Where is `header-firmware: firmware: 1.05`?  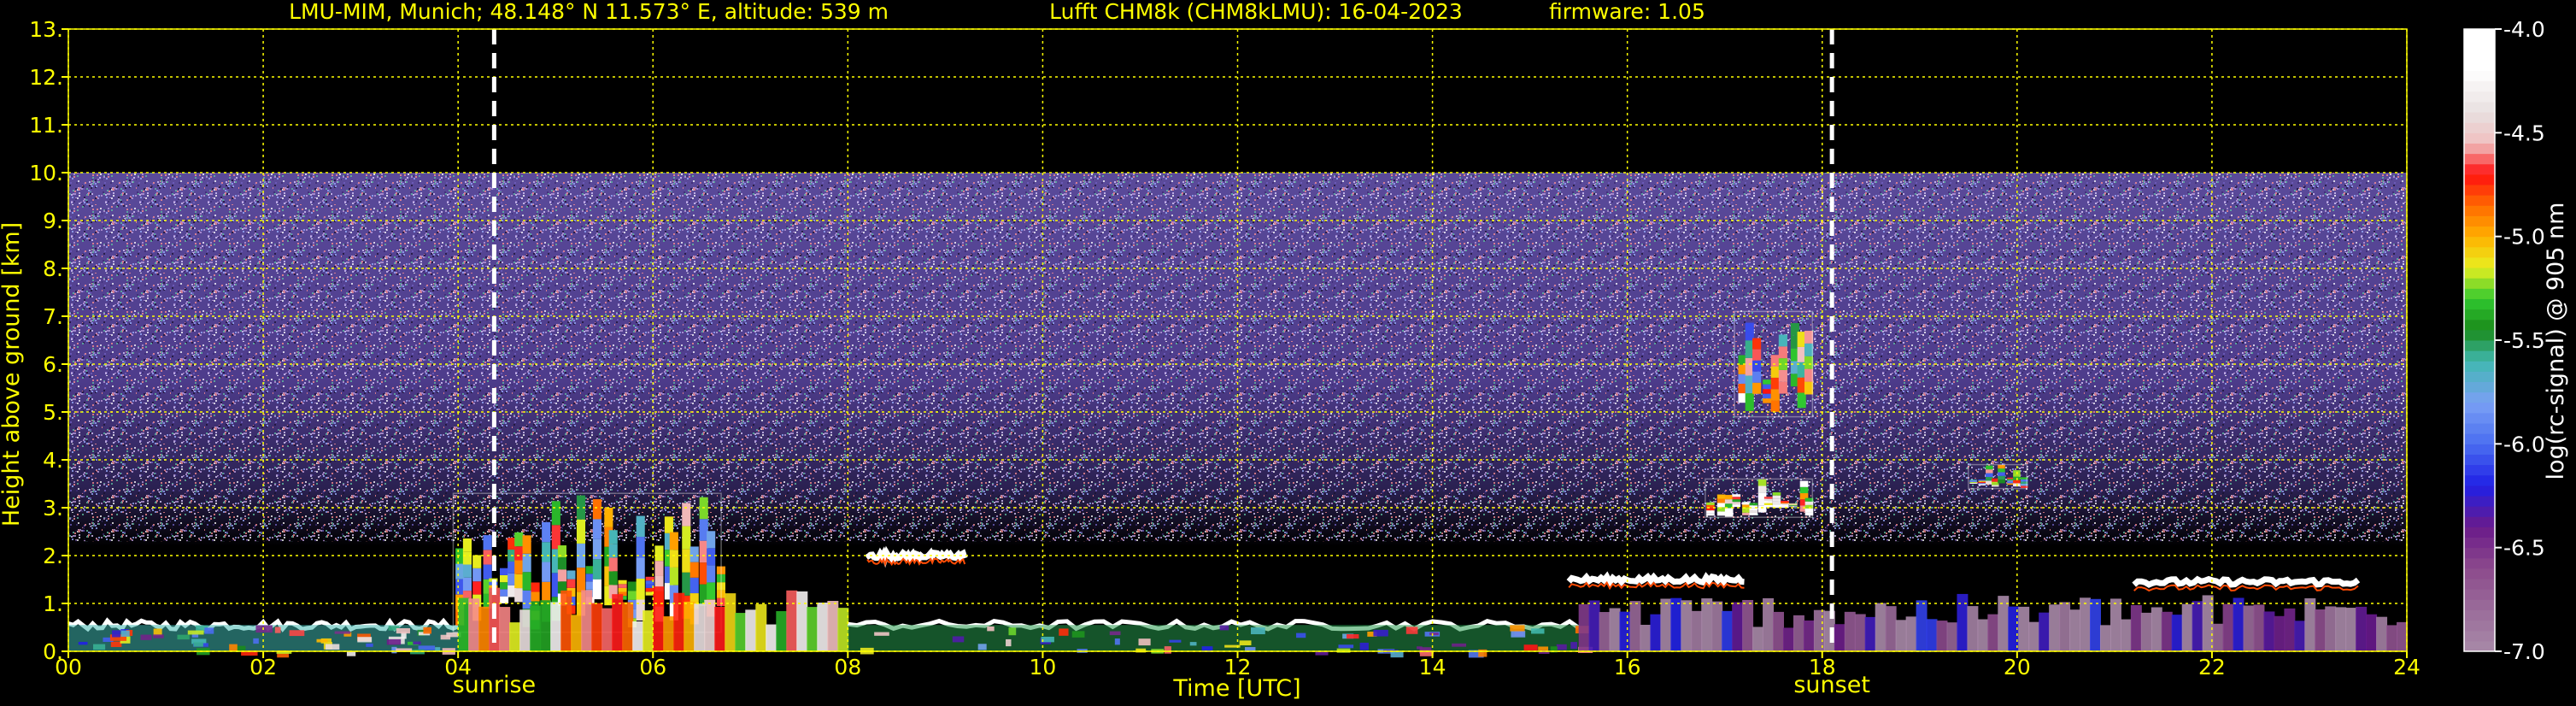 header-firmware: firmware: 1.05 is located at coordinates (1627, 12).